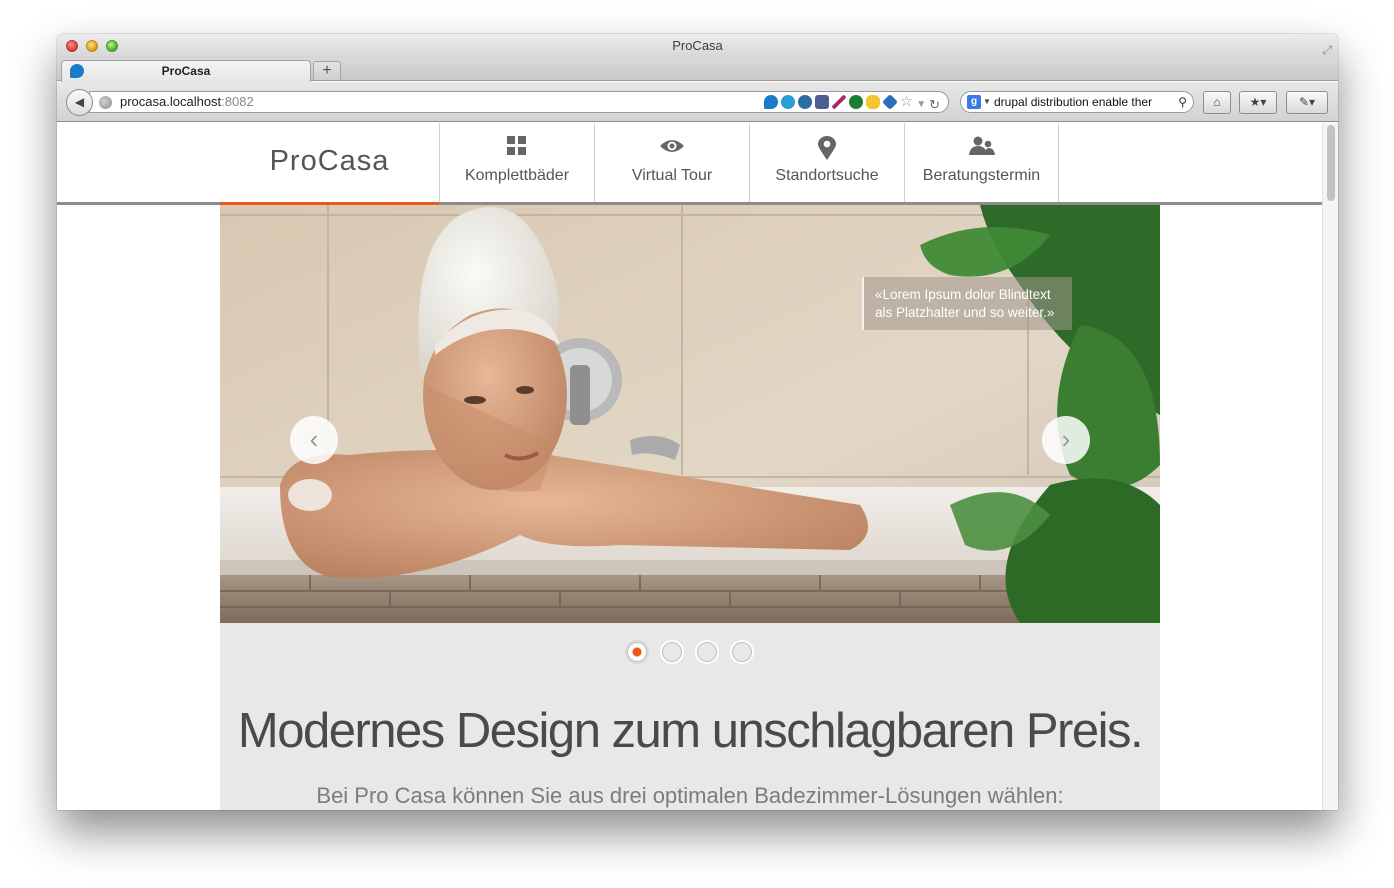 The height and width of the screenshot is (888, 1394). I want to click on nav-label: Virtual Tour, so click(672, 175).